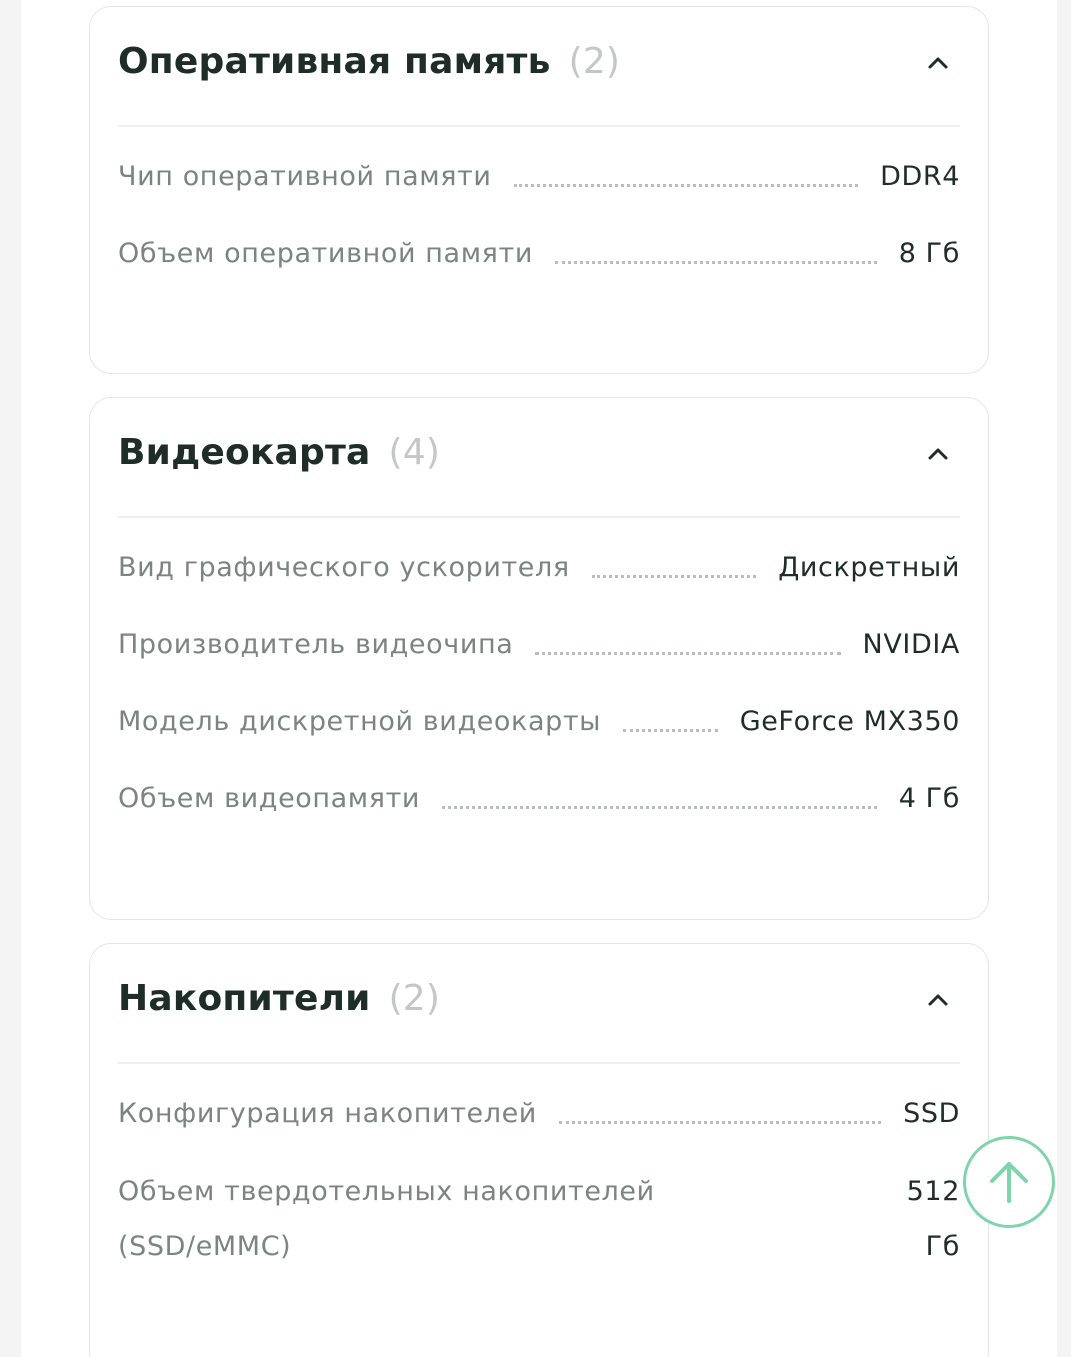 The width and height of the screenshot is (1071, 1357). I want to click on section-header-gpu: Видеокарта (4), so click(539, 458).